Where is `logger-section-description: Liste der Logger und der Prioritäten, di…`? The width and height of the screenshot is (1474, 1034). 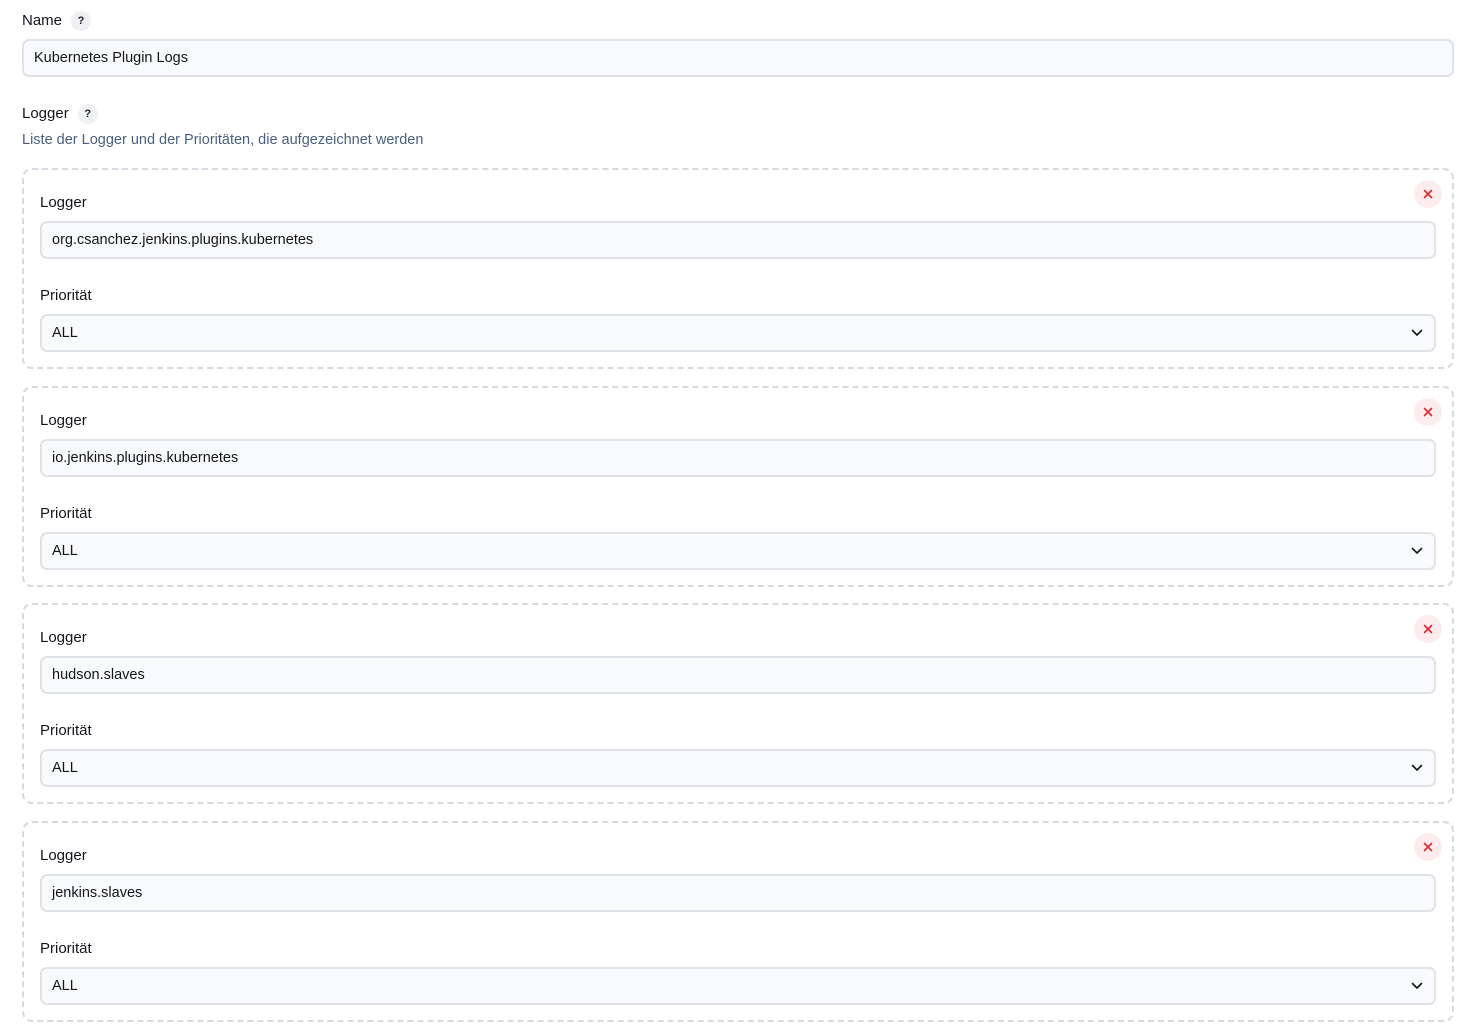
logger-section-description: Liste der Logger und der Prioritäten, di… is located at coordinates (223, 140).